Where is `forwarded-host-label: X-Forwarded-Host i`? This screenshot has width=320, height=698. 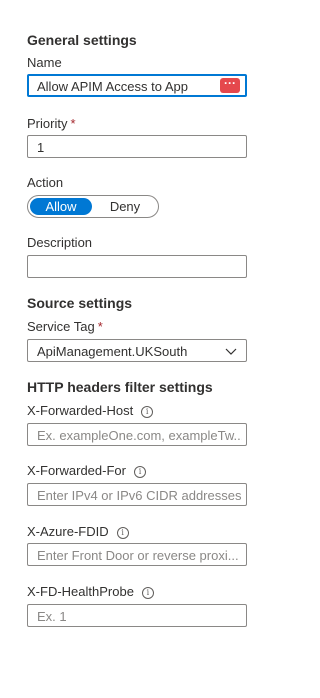 forwarded-host-label: X-Forwarded-Host i is located at coordinates (90, 410).